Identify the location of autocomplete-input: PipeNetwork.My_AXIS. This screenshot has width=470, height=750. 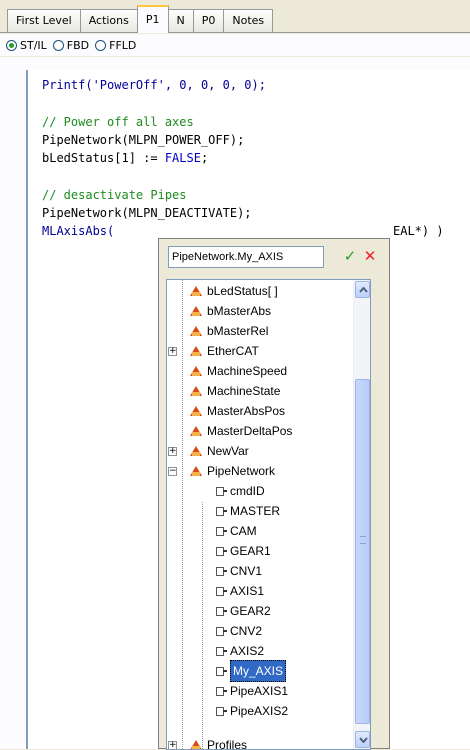
(246, 257).